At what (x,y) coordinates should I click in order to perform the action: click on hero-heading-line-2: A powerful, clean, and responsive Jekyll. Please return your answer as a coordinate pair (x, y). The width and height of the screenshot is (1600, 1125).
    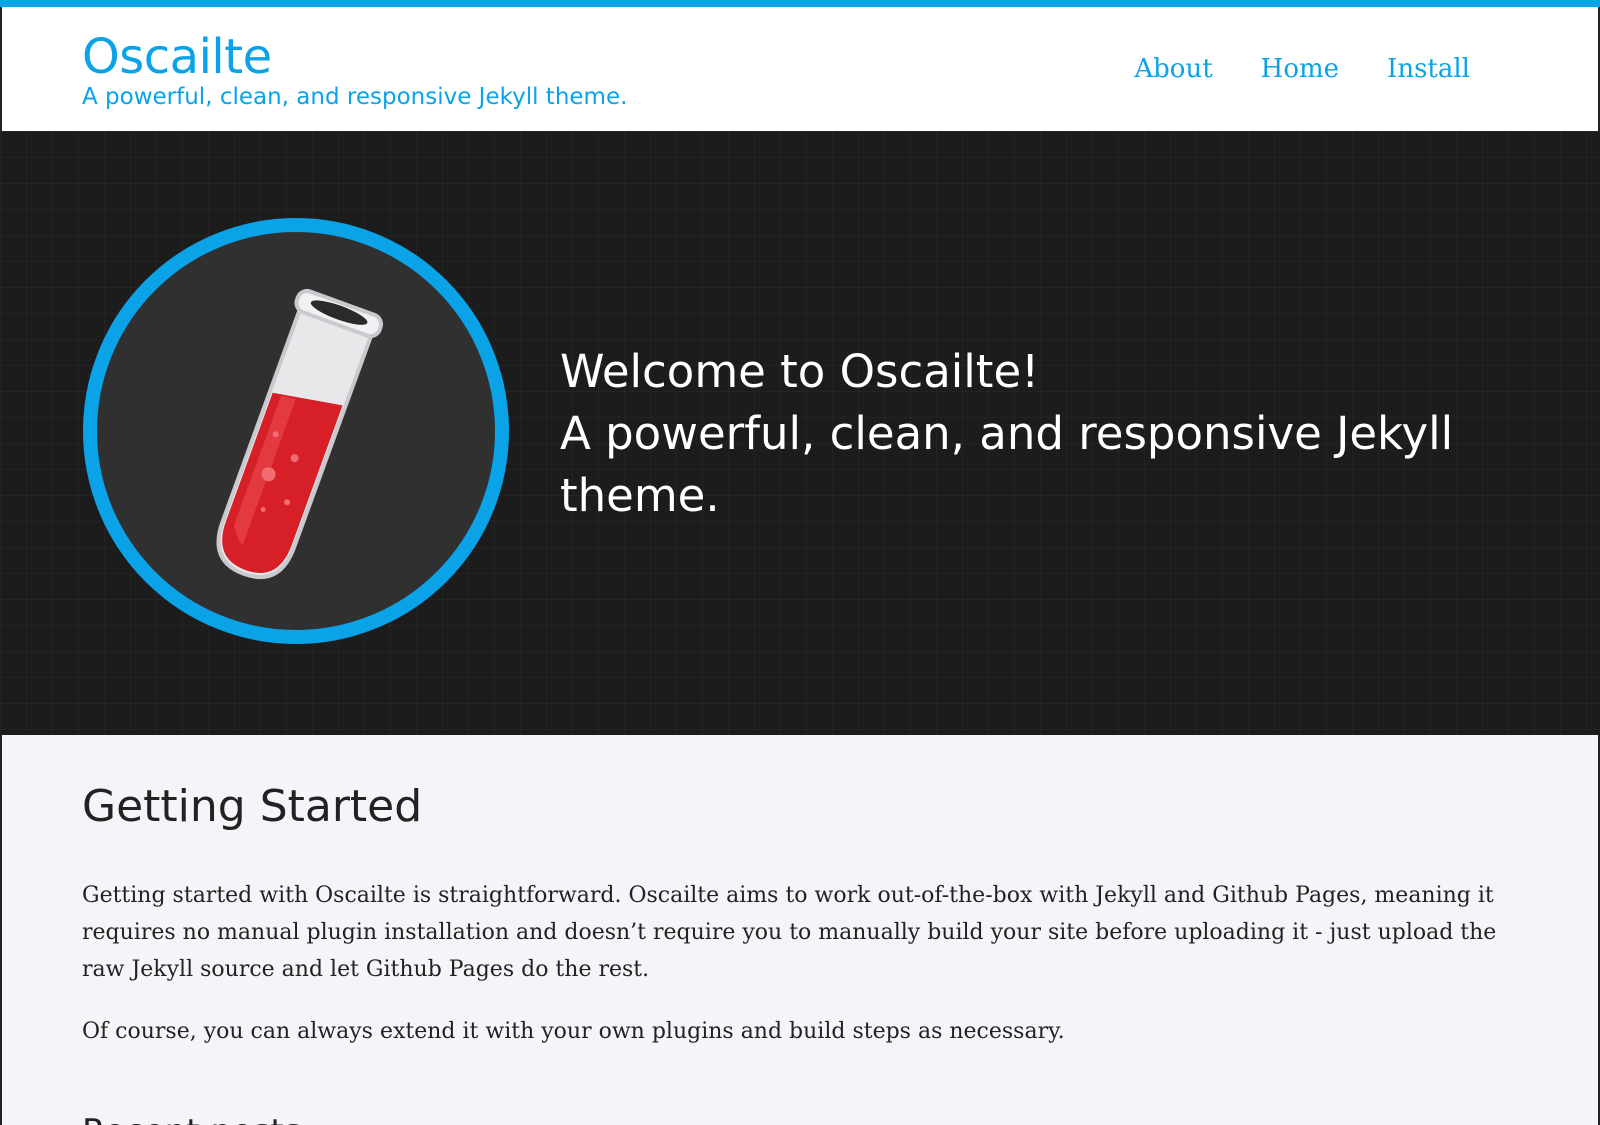
    Looking at the image, I should click on (1007, 433).